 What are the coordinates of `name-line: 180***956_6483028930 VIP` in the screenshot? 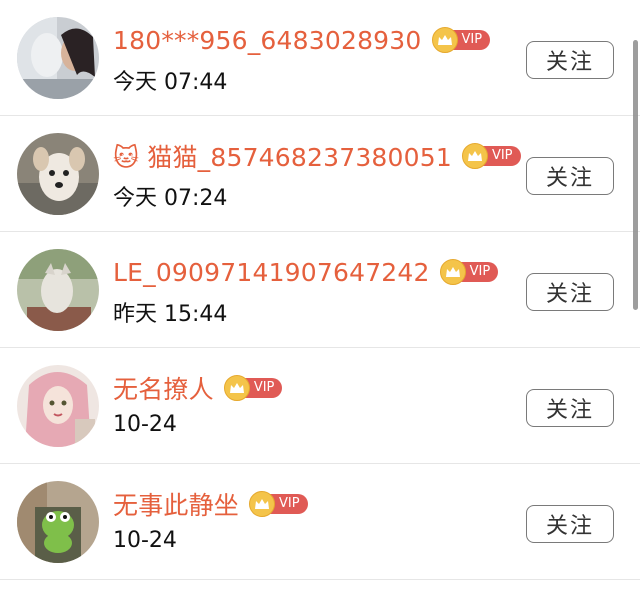 It's located at (302, 40).